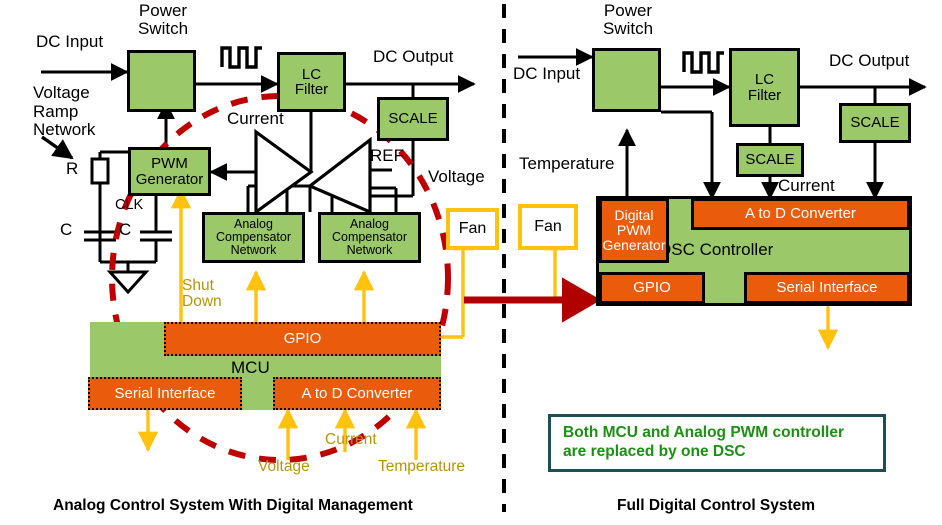  I want to click on ref-label: REF, so click(387, 155).